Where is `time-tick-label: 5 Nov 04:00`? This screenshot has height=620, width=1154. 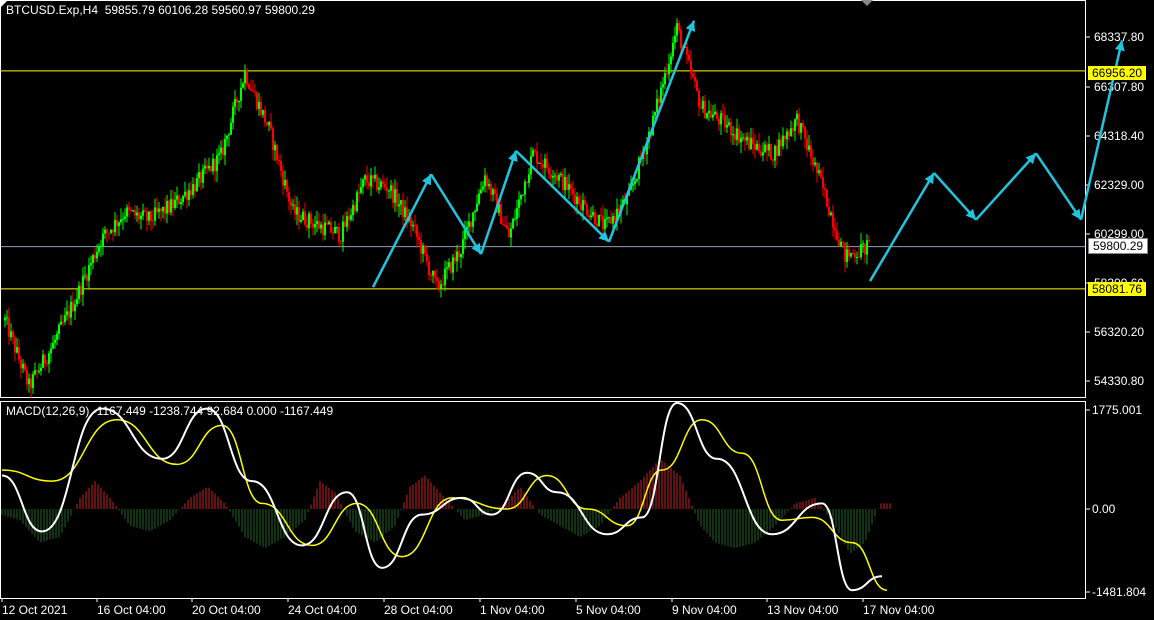
time-tick-label: 5 Nov 04:00 is located at coordinates (608, 610).